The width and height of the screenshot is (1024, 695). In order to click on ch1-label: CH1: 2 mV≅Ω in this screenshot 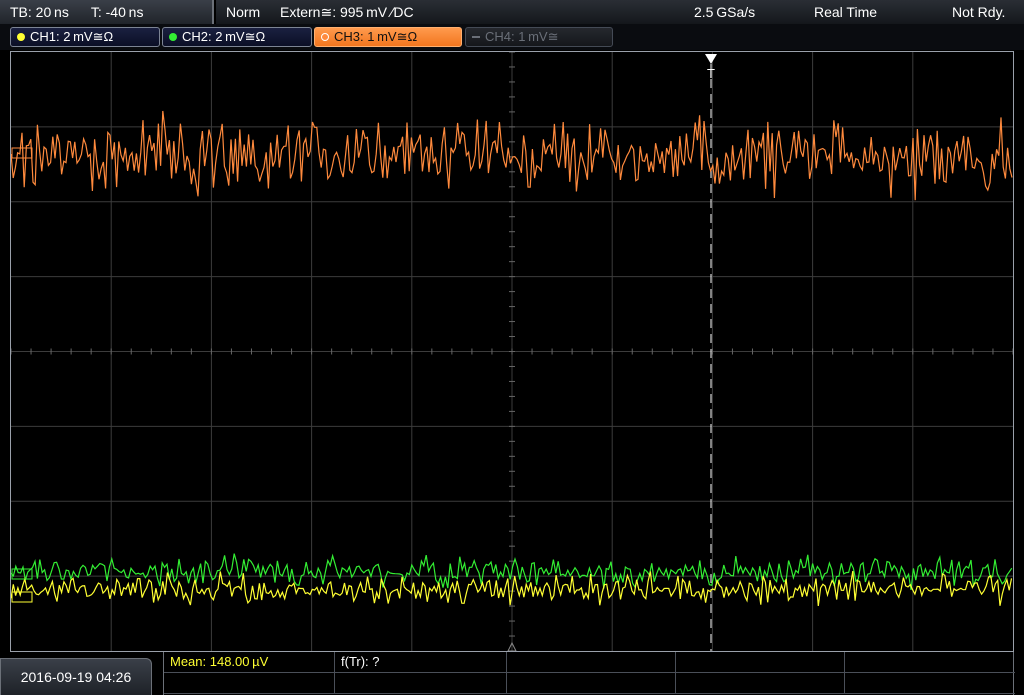, I will do `click(72, 36)`.